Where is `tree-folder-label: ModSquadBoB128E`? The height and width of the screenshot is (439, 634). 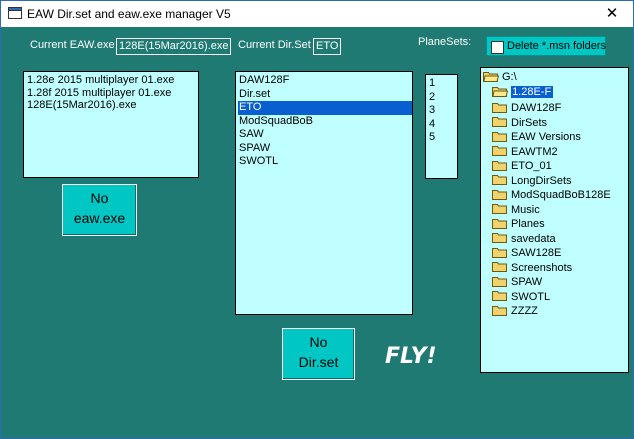 tree-folder-label: ModSquadBoB128E is located at coordinates (561, 195).